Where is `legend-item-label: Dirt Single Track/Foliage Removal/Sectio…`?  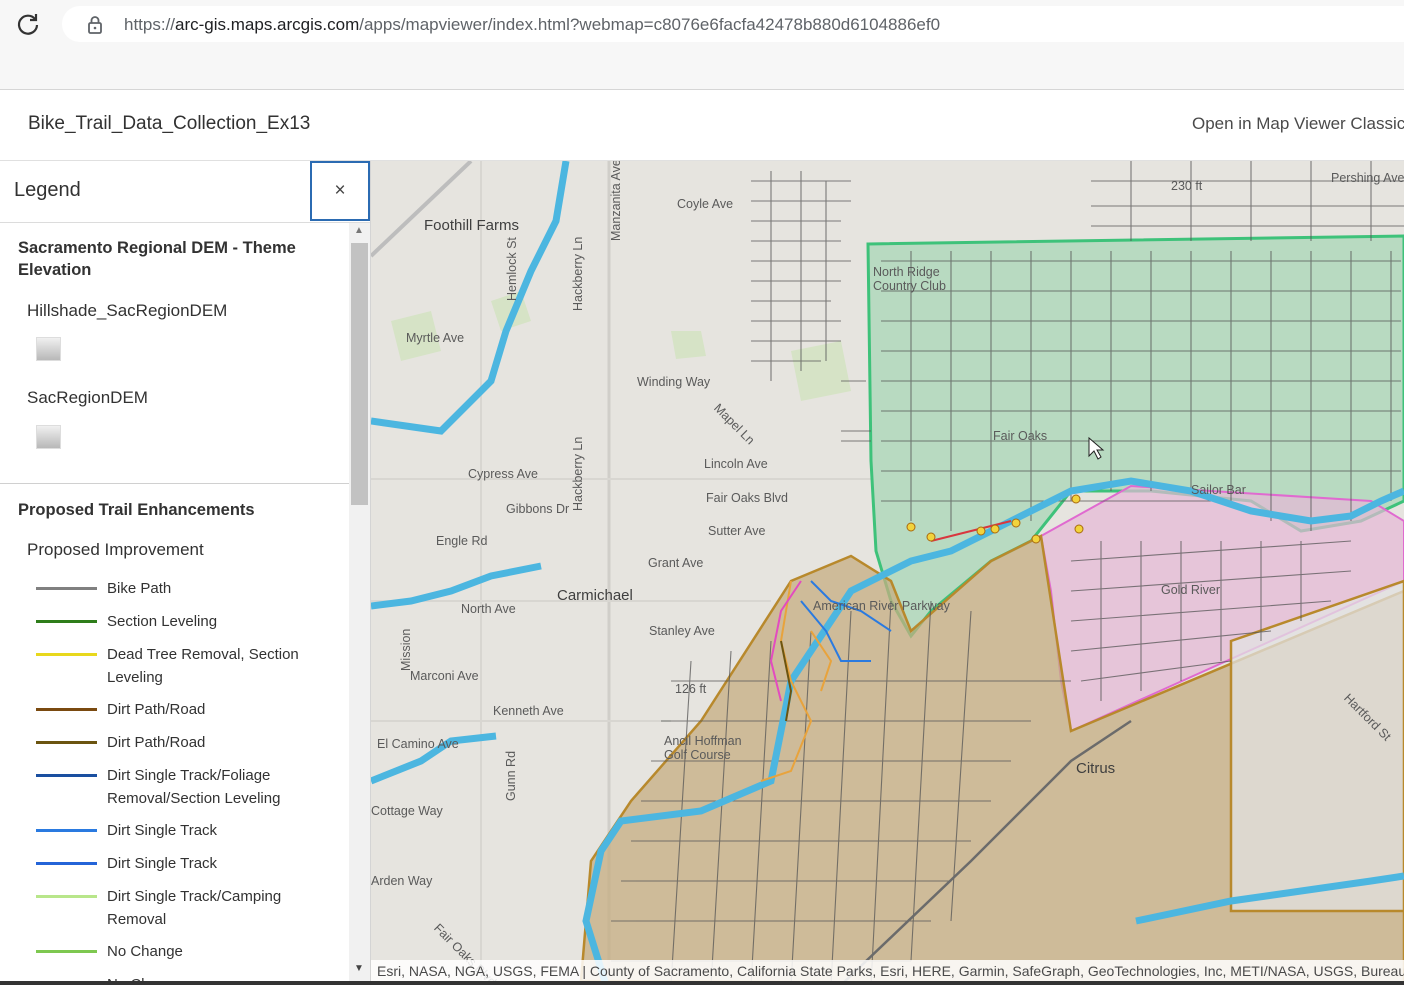
legend-item-label: Dirt Single Track/Foliage Removal/Sectio… is located at coordinates (194, 787).